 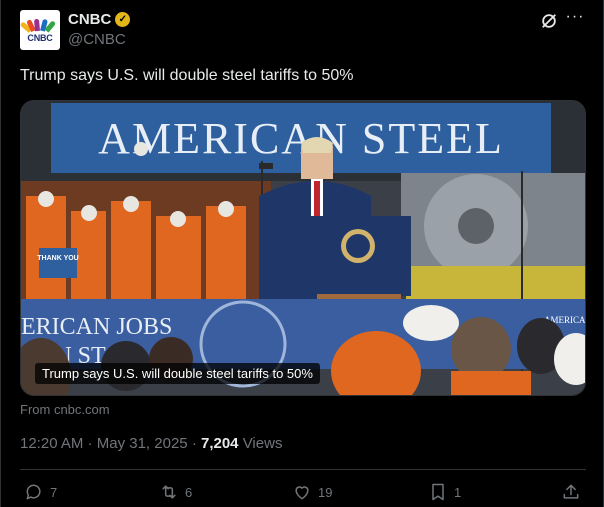 I want to click on verified-badge-icon: ✓, so click(x=123, y=19).